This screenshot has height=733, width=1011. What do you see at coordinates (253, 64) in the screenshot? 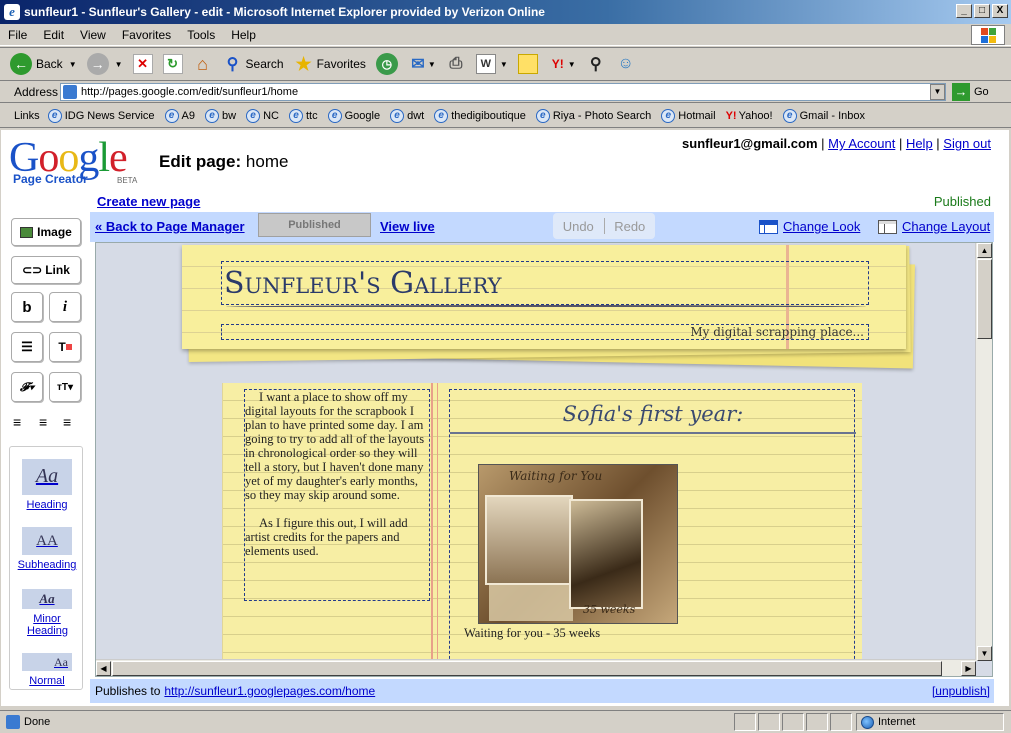
I see `search-button: ⚲ Search` at bounding box center [253, 64].